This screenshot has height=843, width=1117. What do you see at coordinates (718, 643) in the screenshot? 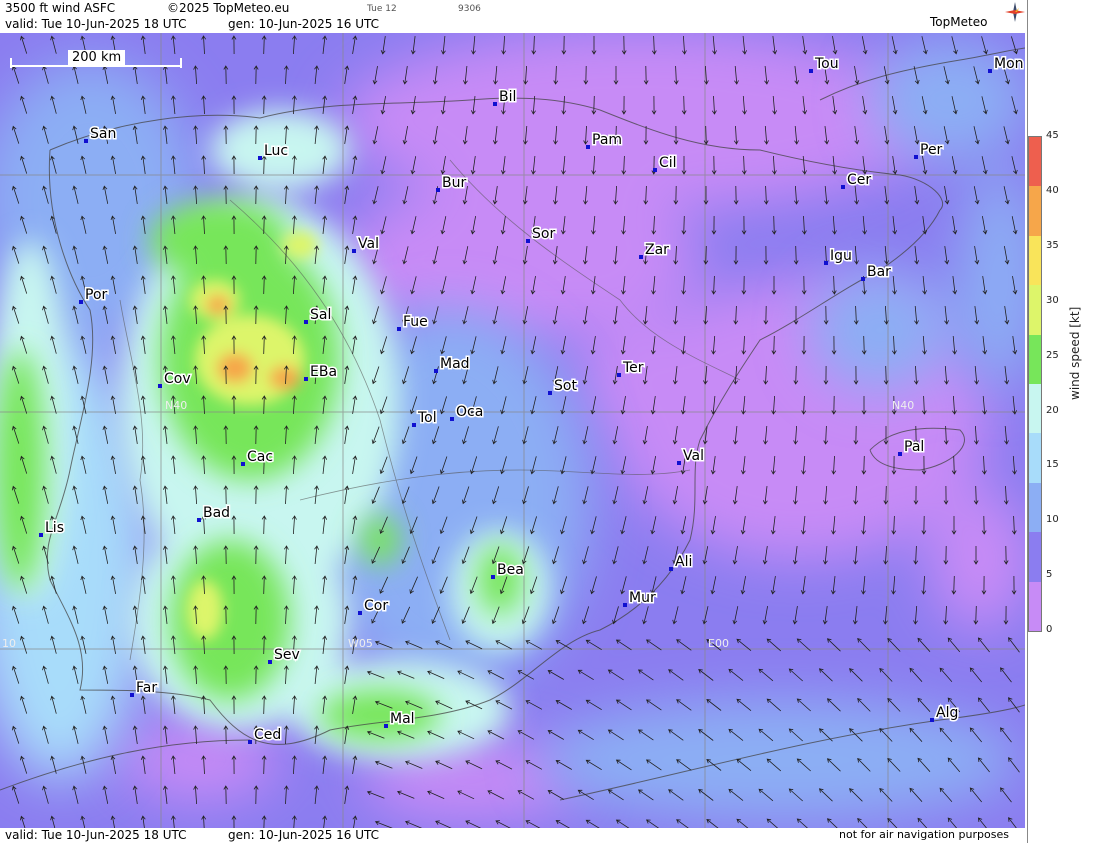
I see `grid-label-e00: E00` at bounding box center [718, 643].